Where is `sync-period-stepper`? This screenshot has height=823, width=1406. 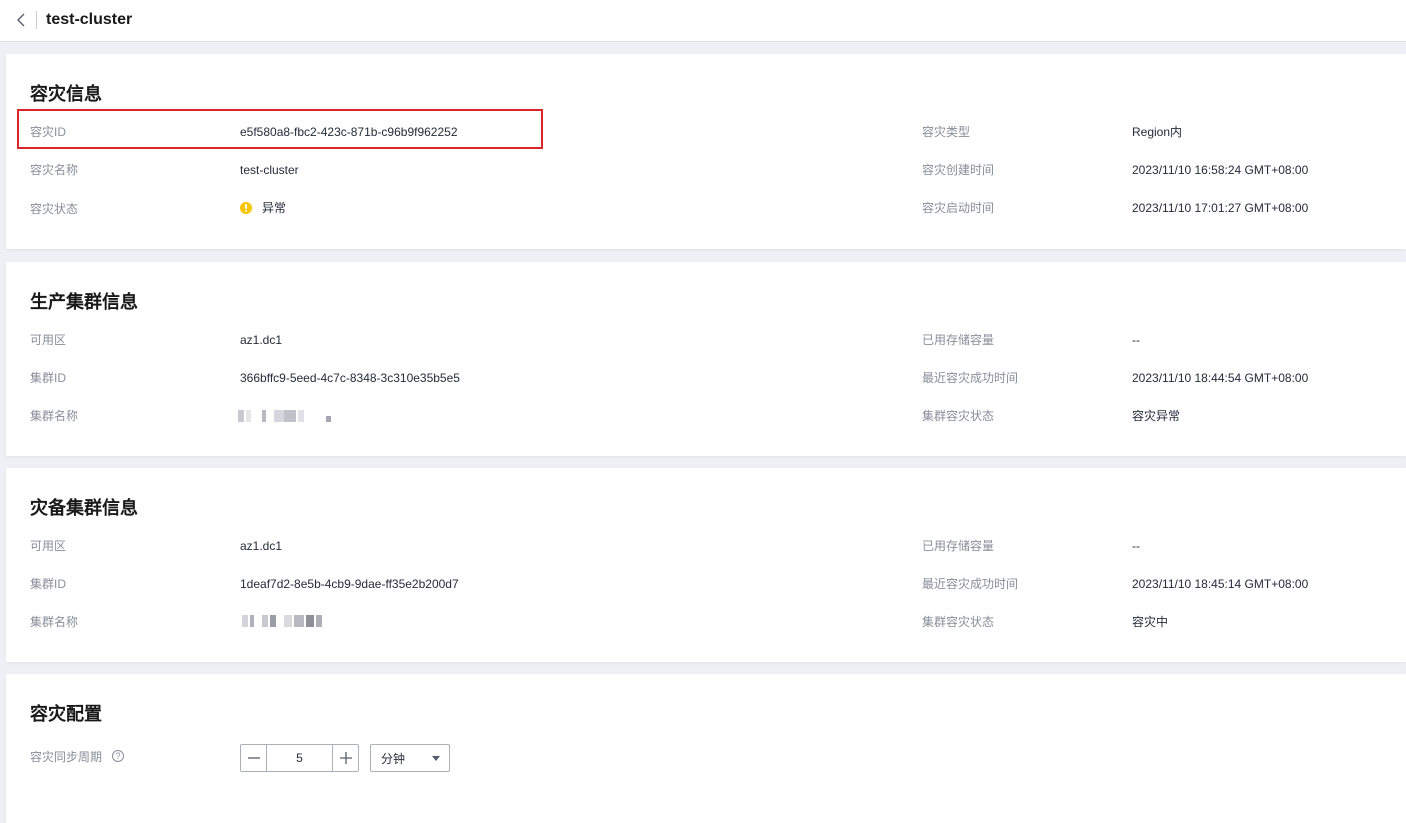
sync-period-stepper is located at coordinates (299, 758).